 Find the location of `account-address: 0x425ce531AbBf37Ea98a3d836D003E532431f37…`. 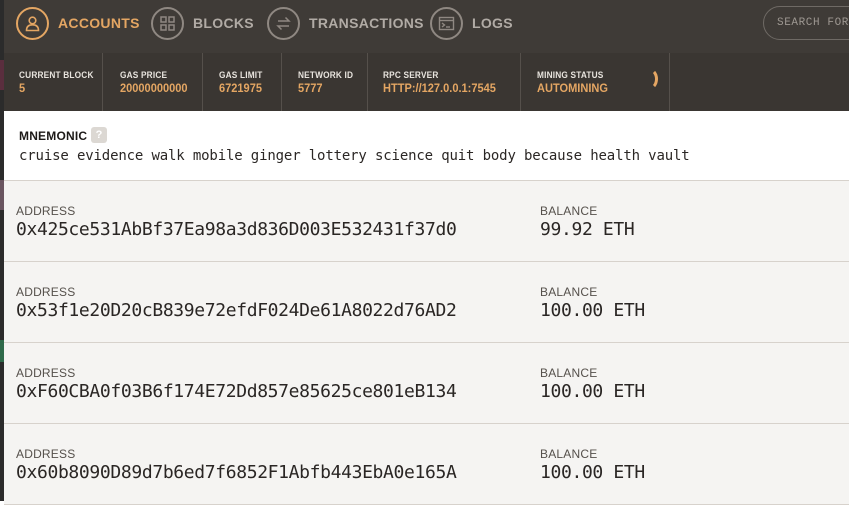

account-address: 0x425ce531AbBf37Ea98a3d836D003E532431f37… is located at coordinates (236, 229).